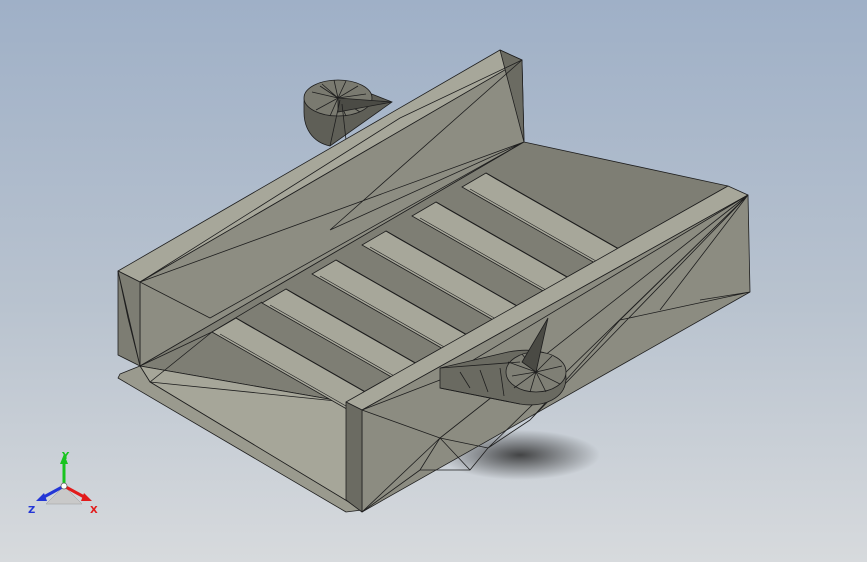 This screenshot has height=562, width=867. What do you see at coordinates (32, 510) in the screenshot?
I see `z-axis-label: Z` at bounding box center [32, 510].